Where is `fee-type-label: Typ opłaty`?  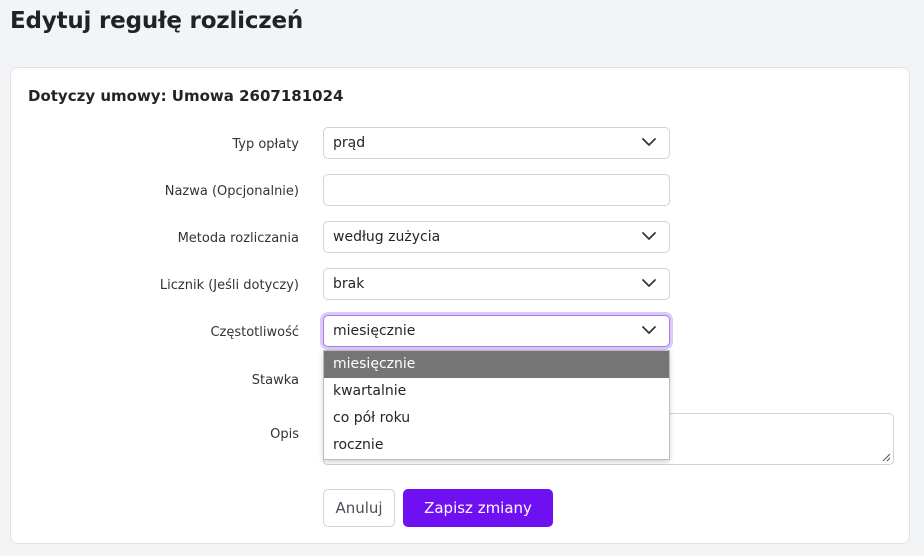
fee-type-label: Typ opłaty is located at coordinates (265, 144).